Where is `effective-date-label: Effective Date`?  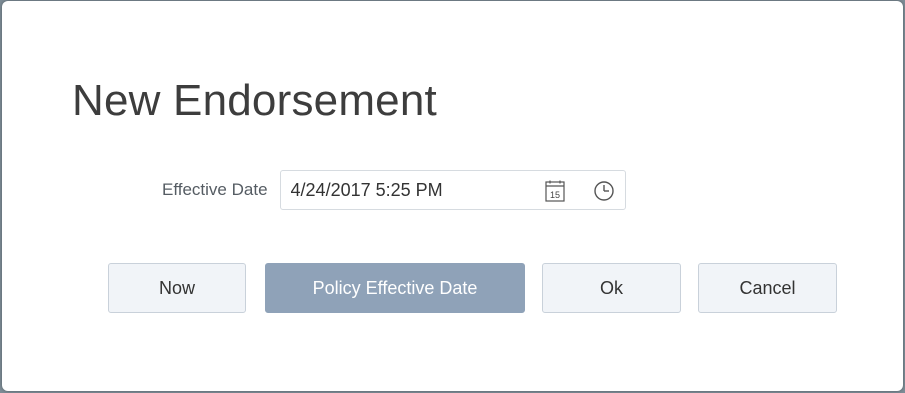 effective-date-label: Effective Date is located at coordinates (215, 189).